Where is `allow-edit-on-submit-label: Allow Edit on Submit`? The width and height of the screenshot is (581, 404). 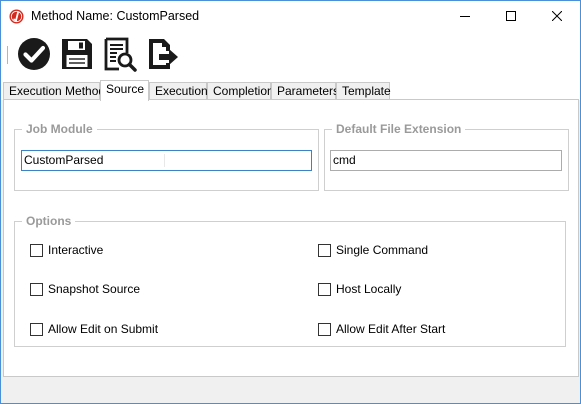
allow-edit-on-submit-label: Allow Edit on Submit is located at coordinates (103, 329).